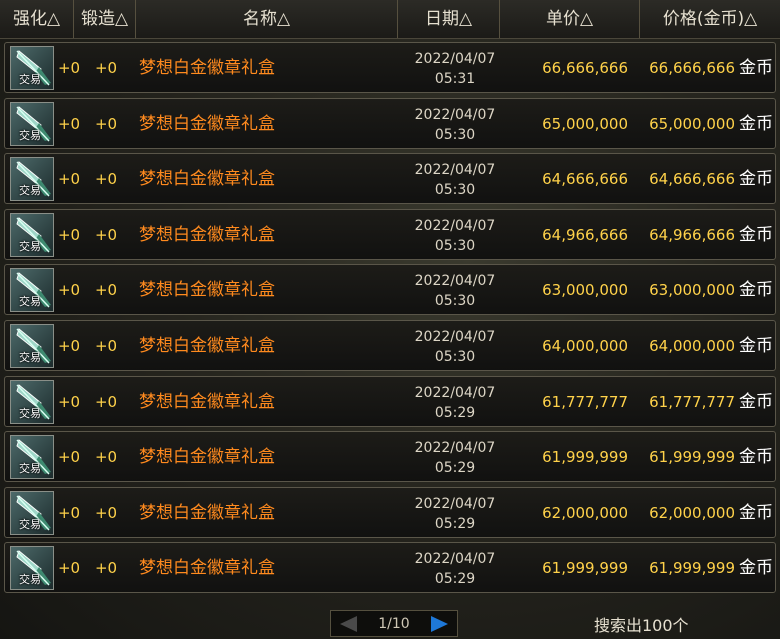 The image size is (780, 639). What do you see at coordinates (348, 624) in the screenshot?
I see `prev-arrow-icon` at bounding box center [348, 624].